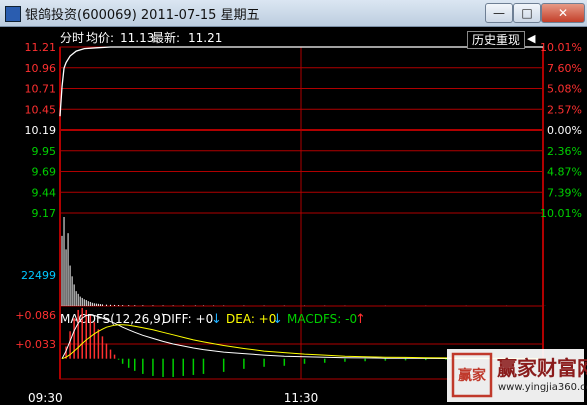 This screenshot has width=587, height=405. Describe the element at coordinates (542, 387) in the screenshot. I see `watermark-url: www.yingjia360.com` at that location.